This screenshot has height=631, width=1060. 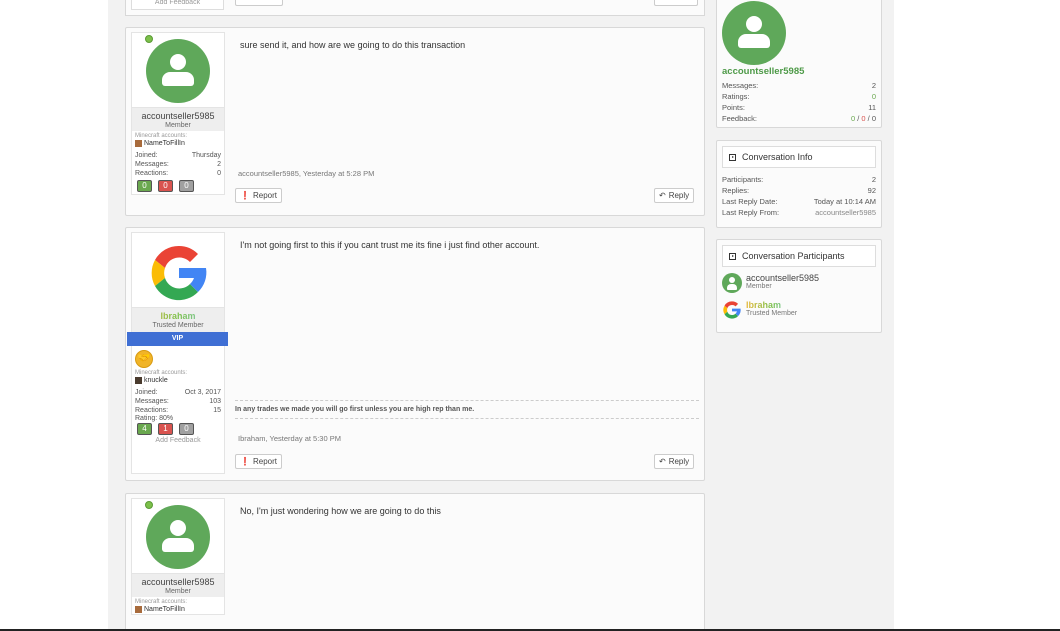 What do you see at coordinates (178, 410) in the screenshot?
I see `reactions-stat: Reactions: 15` at bounding box center [178, 410].